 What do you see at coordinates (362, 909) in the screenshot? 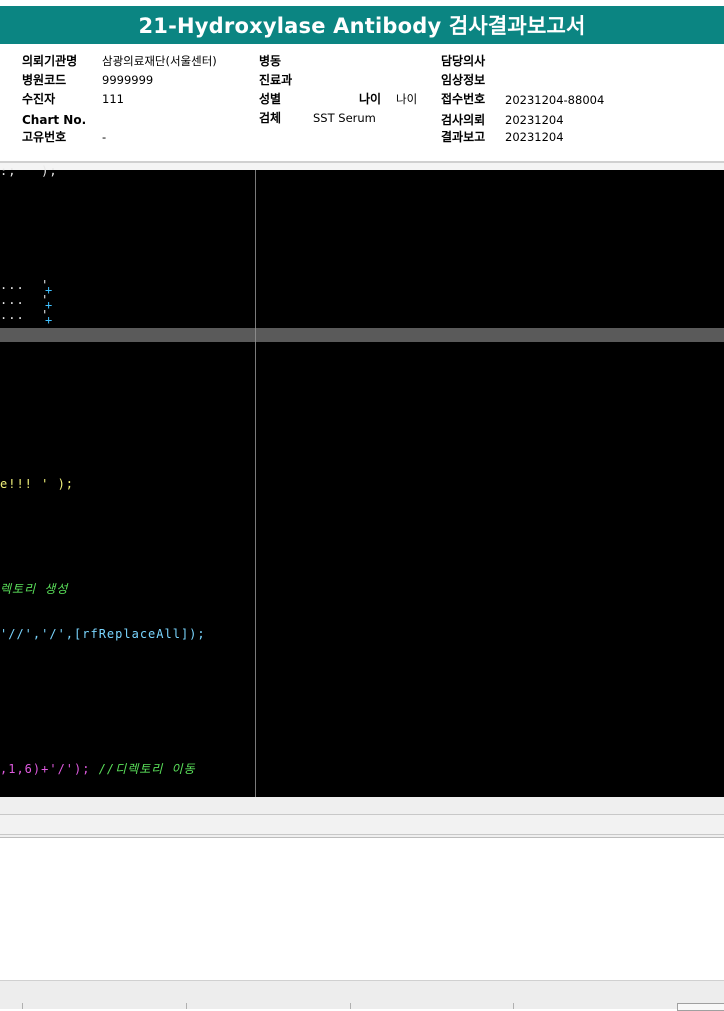
I see `lower-panel` at bounding box center [362, 909].